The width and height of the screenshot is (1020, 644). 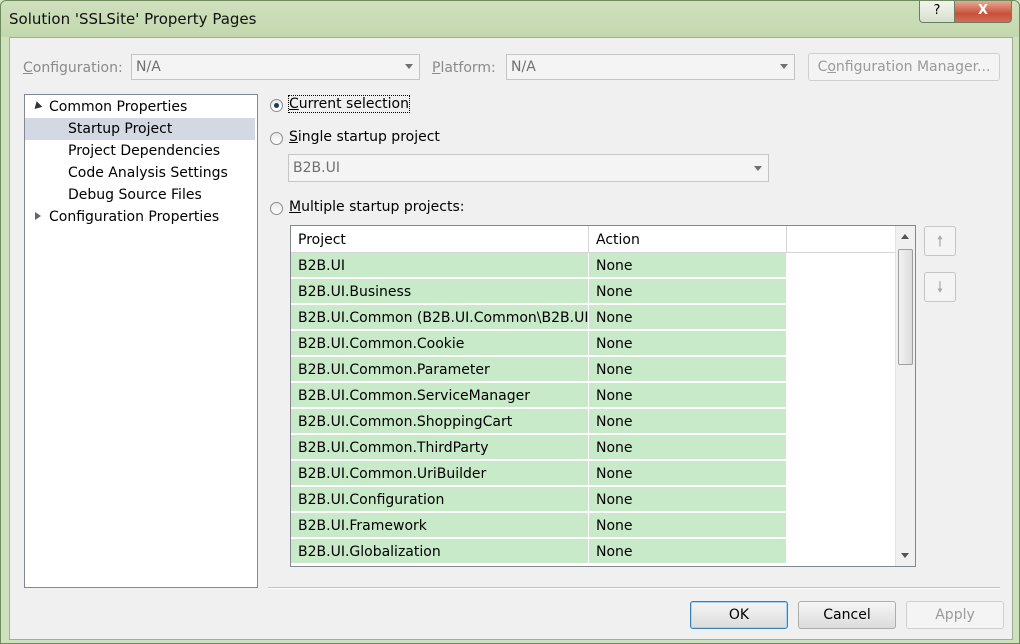 I want to click on grid-header: Project Action, so click(x=593, y=239).